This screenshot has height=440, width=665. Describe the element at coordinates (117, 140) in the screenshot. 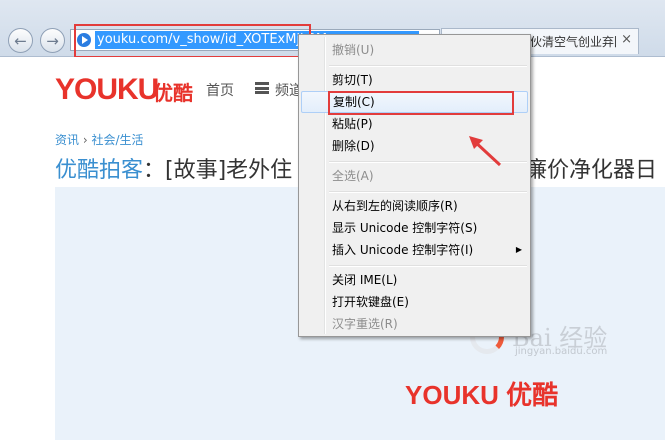

I see `breadcrumb-society: 社会/生活` at that location.